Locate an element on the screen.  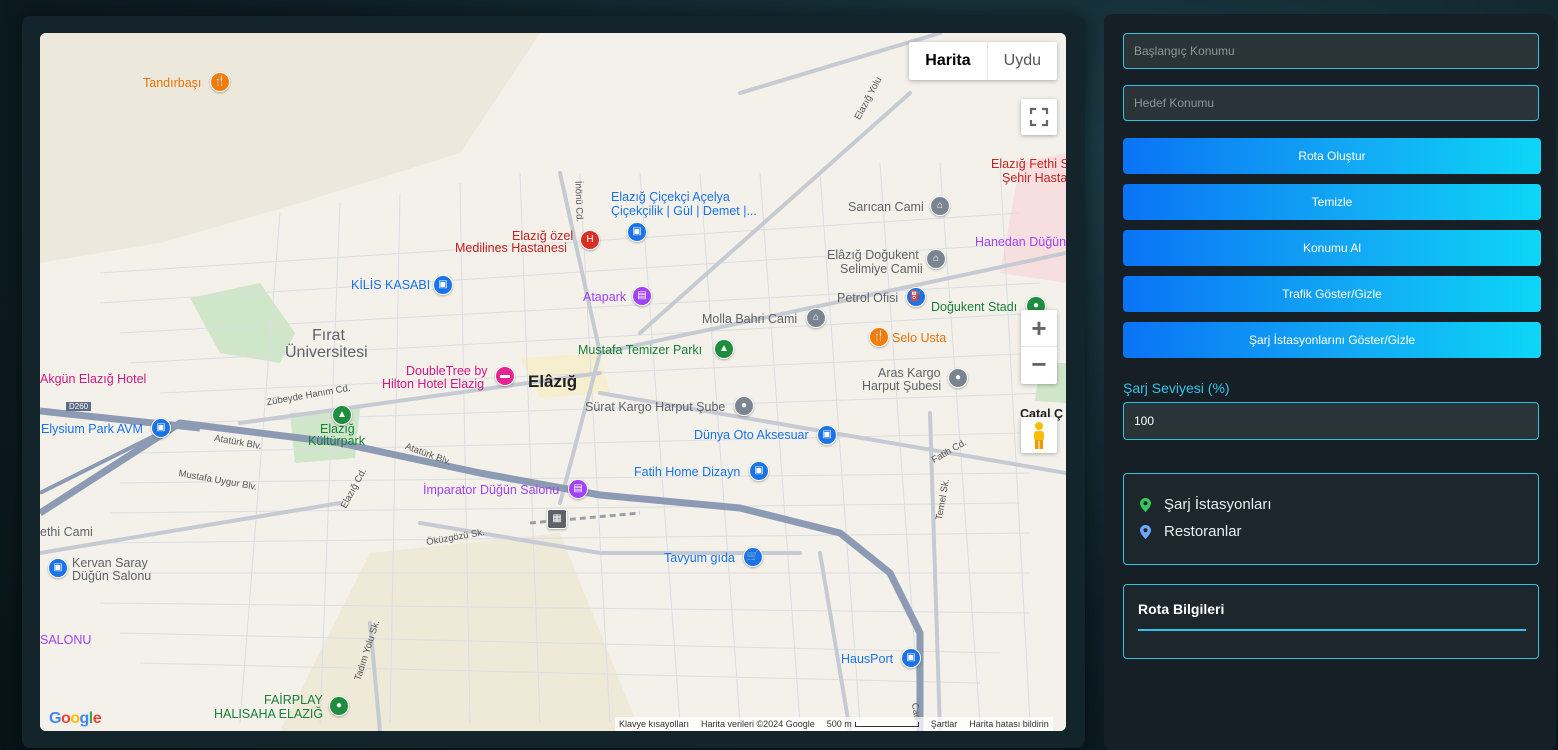
road-shield: D260 is located at coordinates (79, 406).